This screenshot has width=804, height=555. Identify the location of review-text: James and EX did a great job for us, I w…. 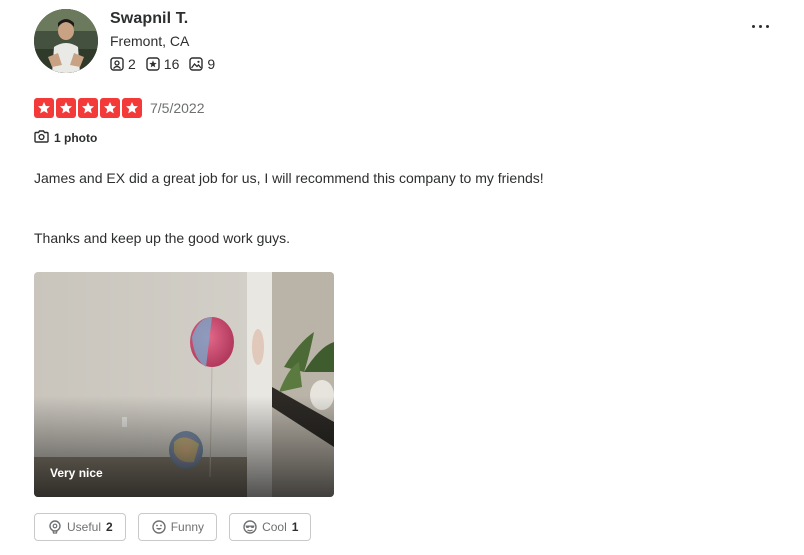
(289, 178).